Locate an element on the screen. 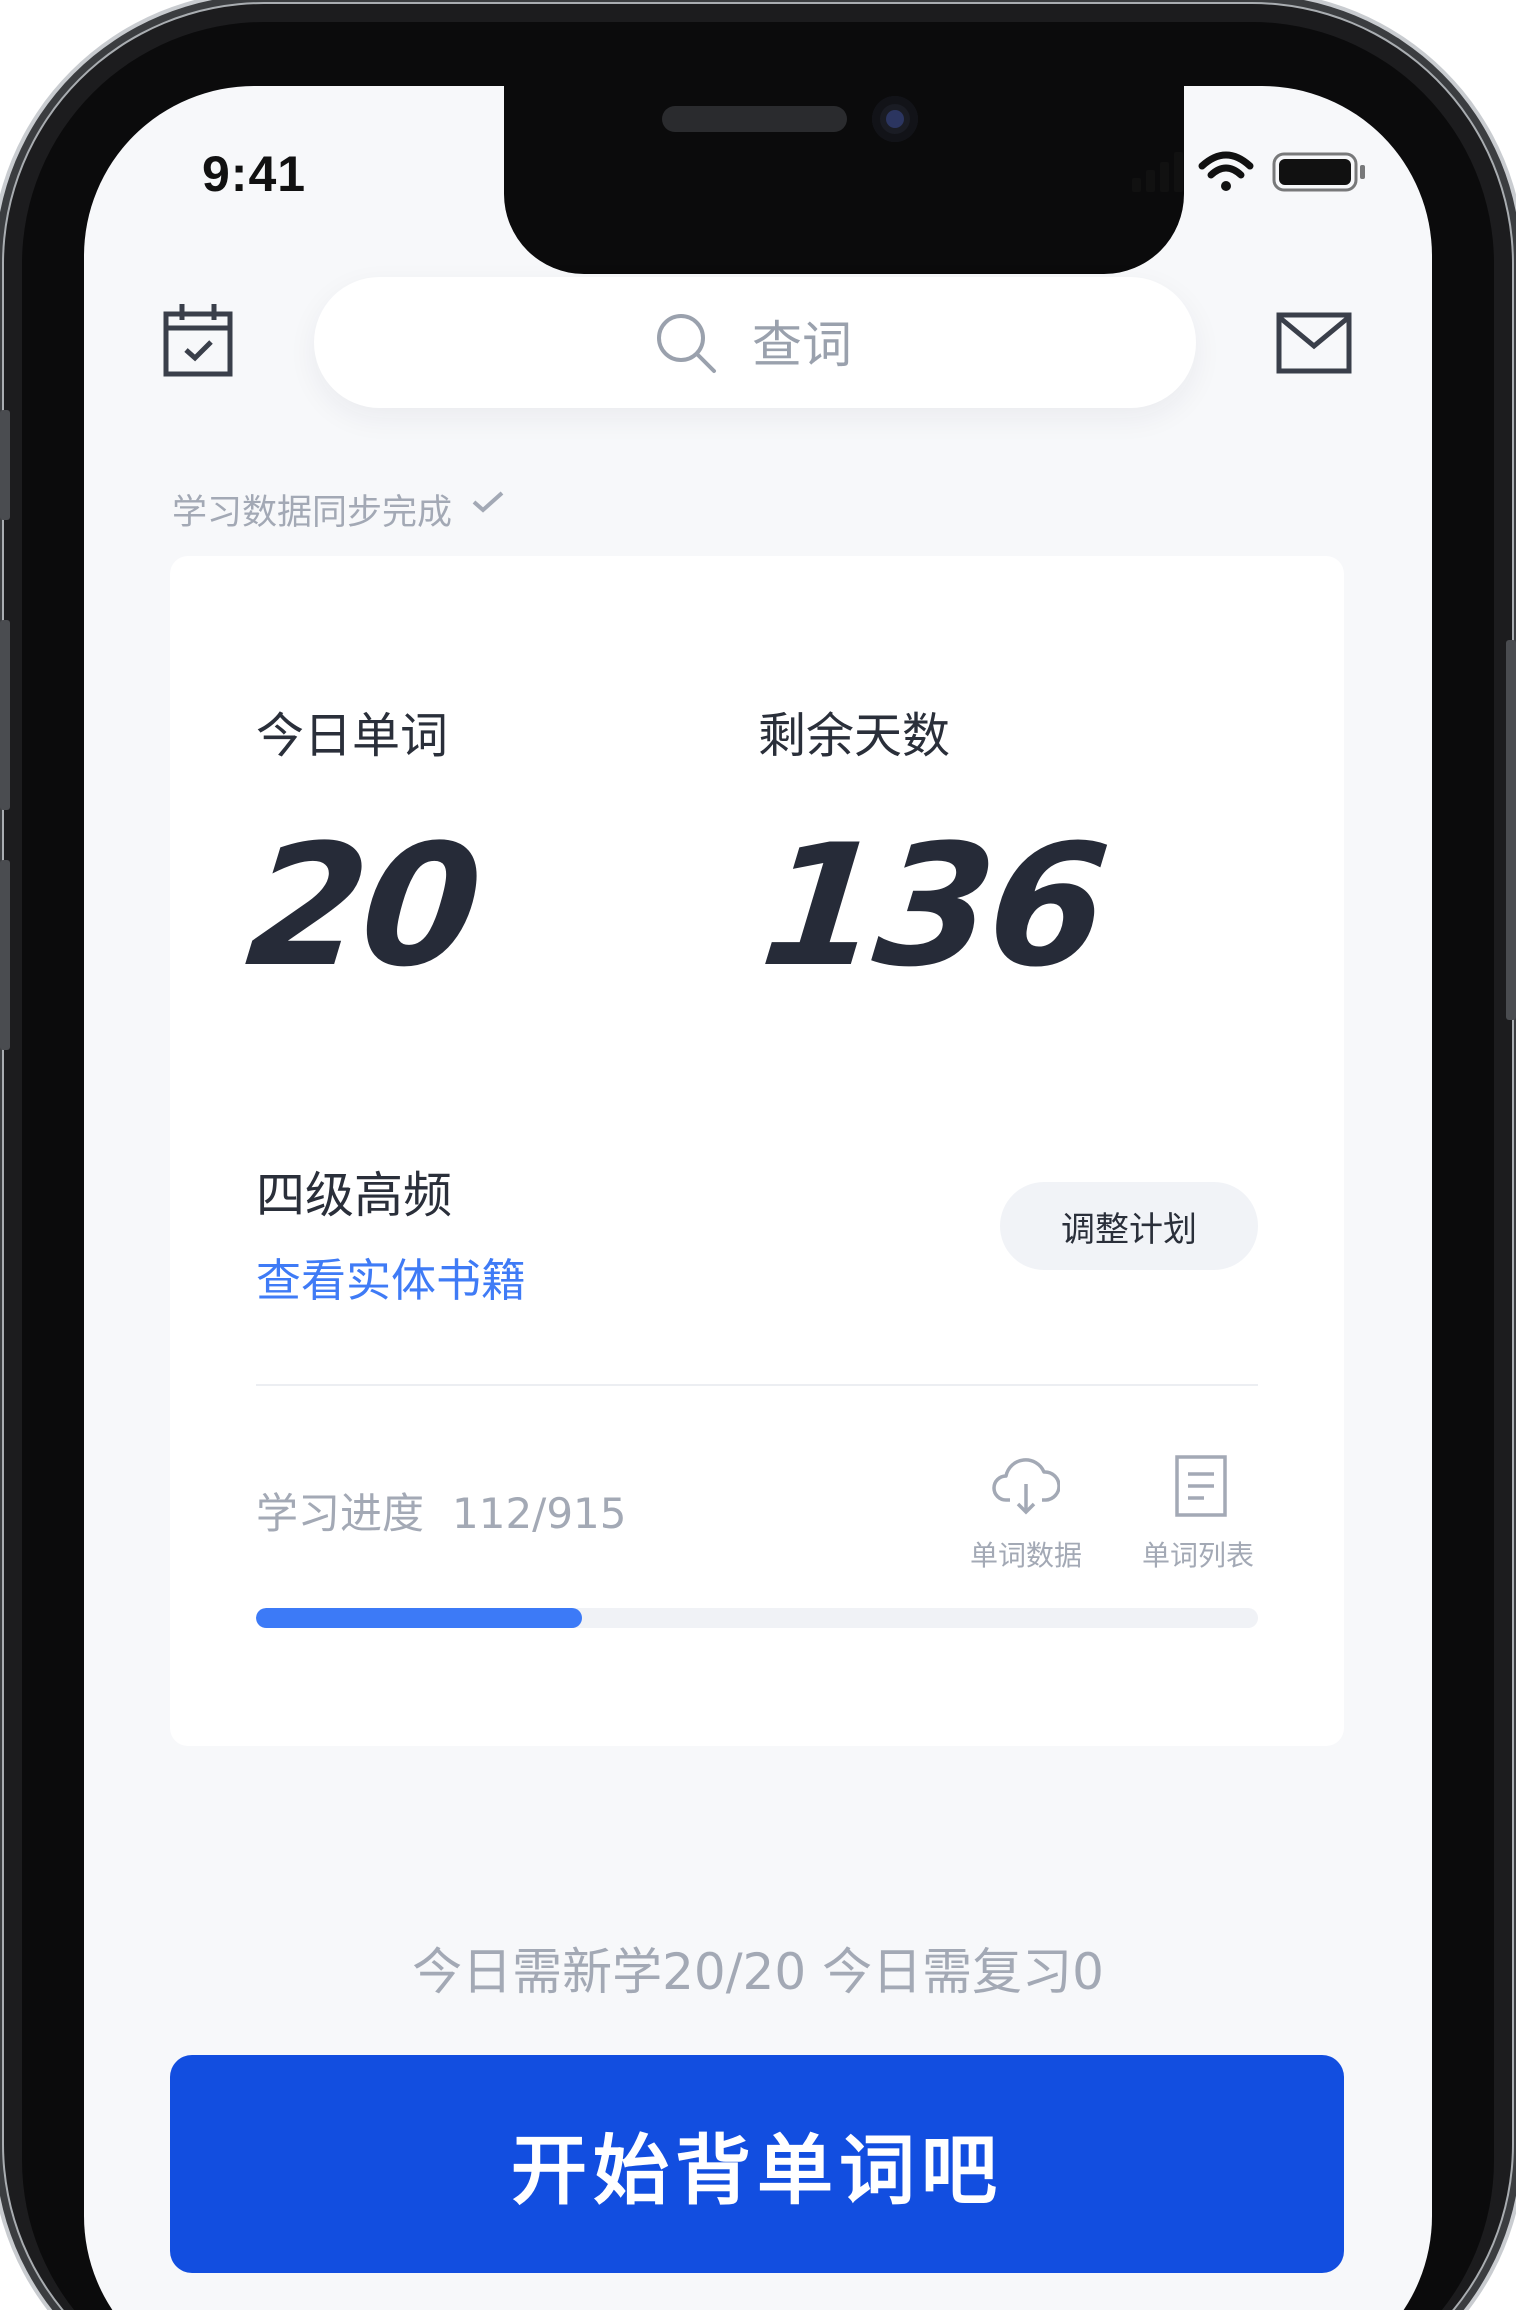 Image resolution: width=1516 pixels, height=2310 pixels. calendar-check-icon is located at coordinates (199, 341).